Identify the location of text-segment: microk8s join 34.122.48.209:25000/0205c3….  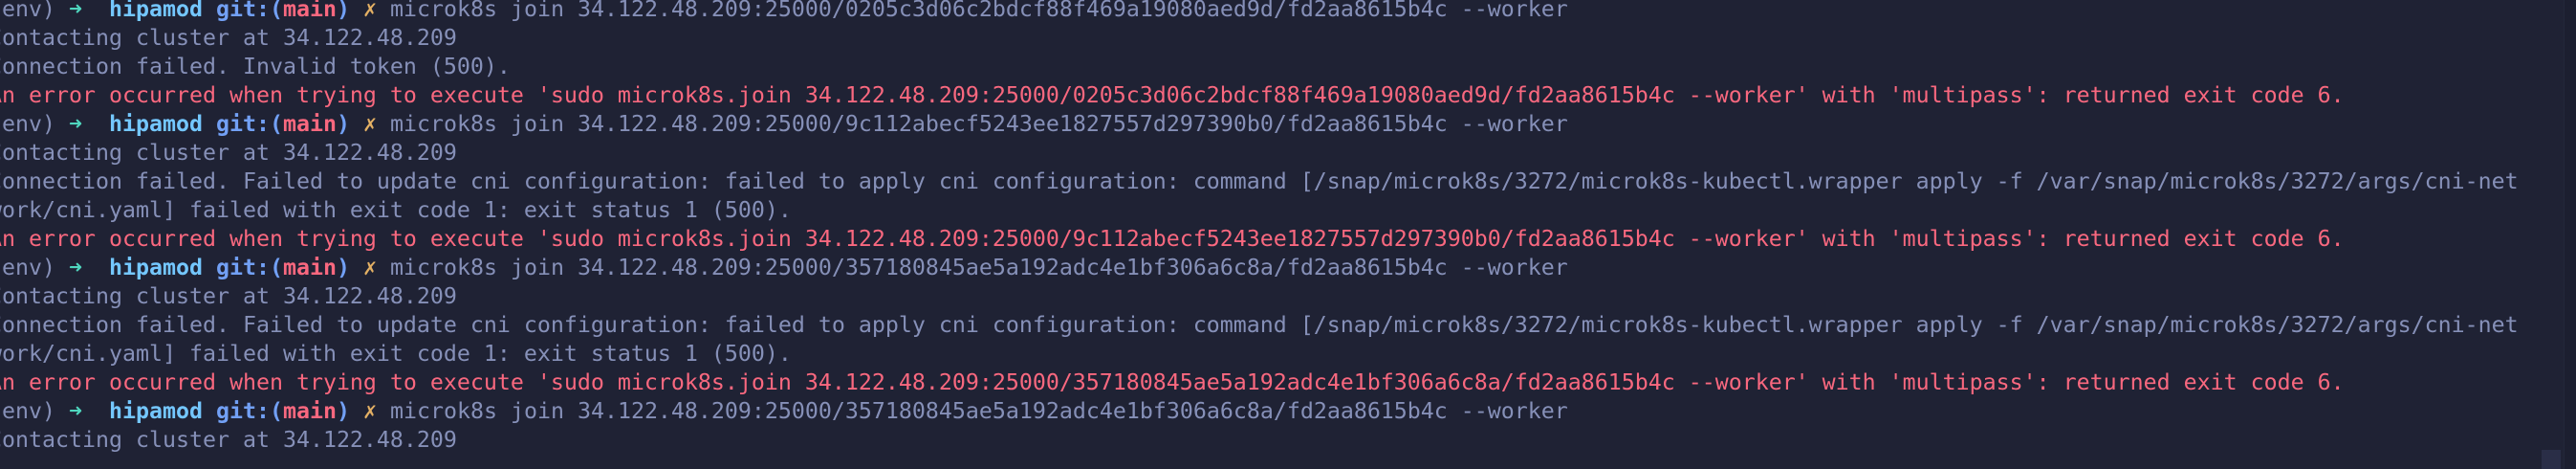
(972, 11).